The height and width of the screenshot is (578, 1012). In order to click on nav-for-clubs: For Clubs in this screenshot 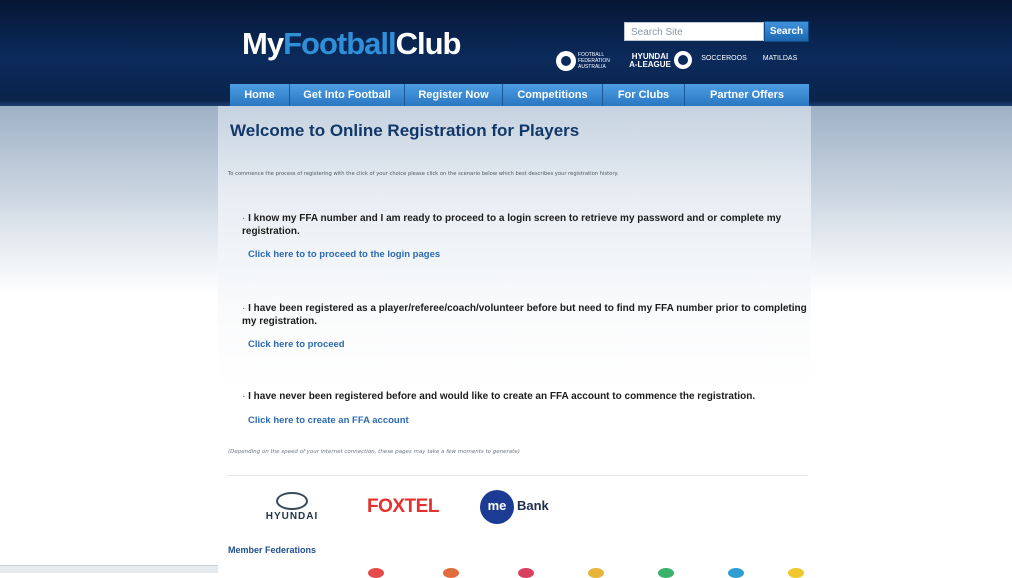, I will do `click(644, 95)`.